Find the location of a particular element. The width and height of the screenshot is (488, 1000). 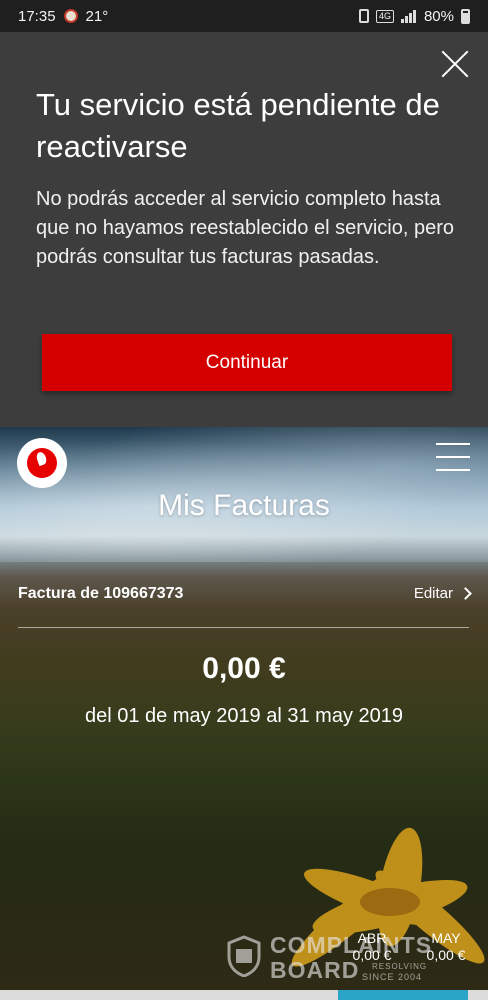

watermark-line2: BOARD is located at coordinates (315, 970).